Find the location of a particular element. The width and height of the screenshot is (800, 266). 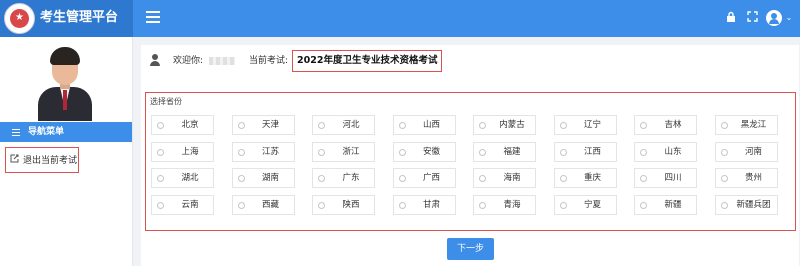

province-label: 宁夏 is located at coordinates (592, 204).